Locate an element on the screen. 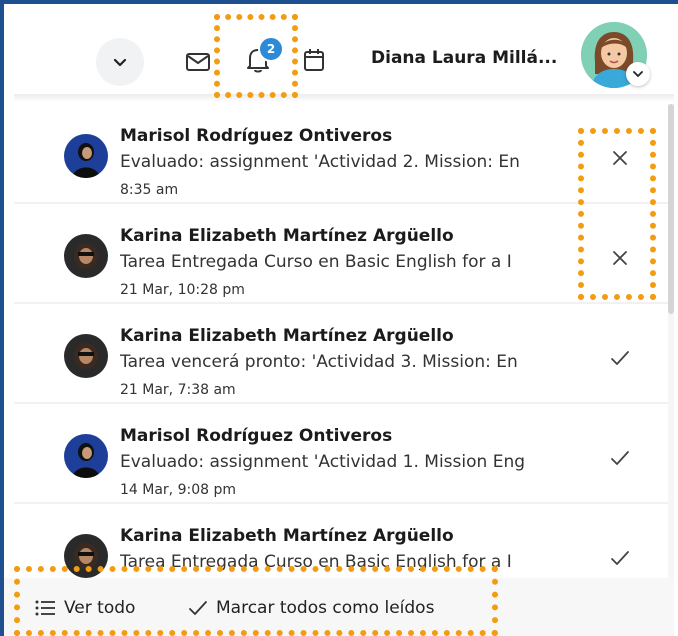 The image size is (678, 636). user-menu-toggle is located at coordinates (638, 74).